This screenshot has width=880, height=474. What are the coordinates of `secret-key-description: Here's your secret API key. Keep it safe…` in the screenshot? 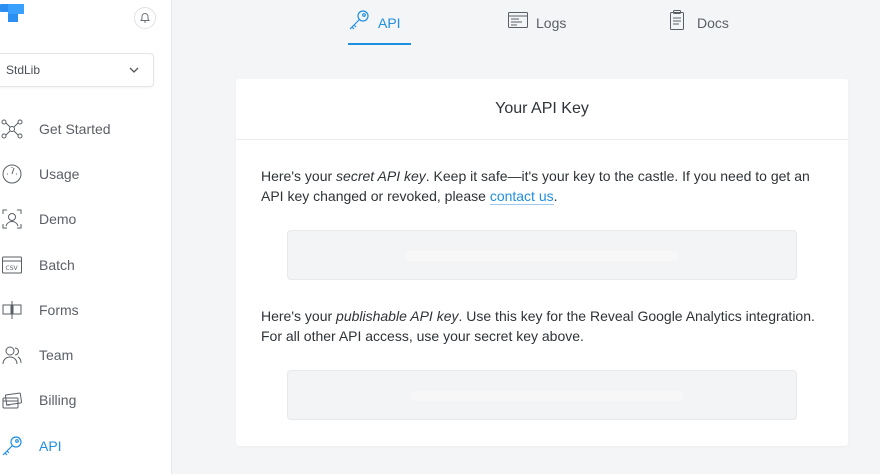 It's located at (535, 186).